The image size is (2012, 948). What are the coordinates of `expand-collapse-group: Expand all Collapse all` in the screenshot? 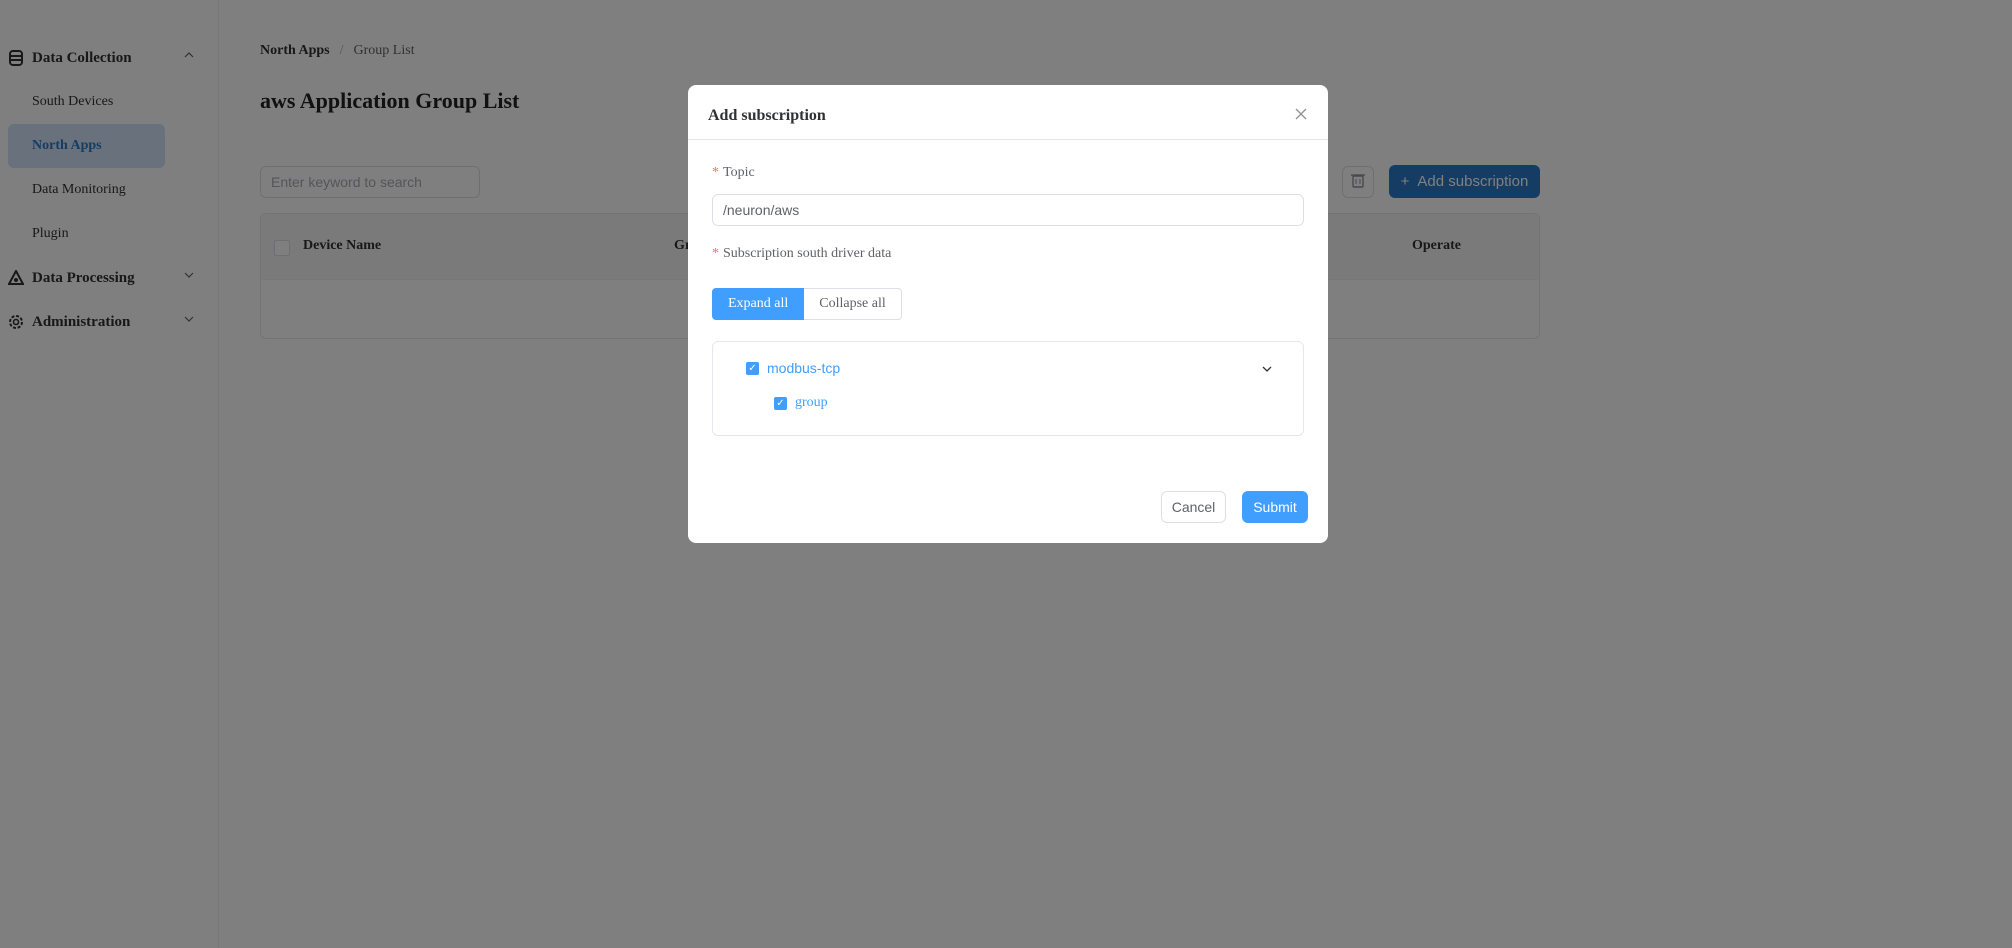 It's located at (807, 304).